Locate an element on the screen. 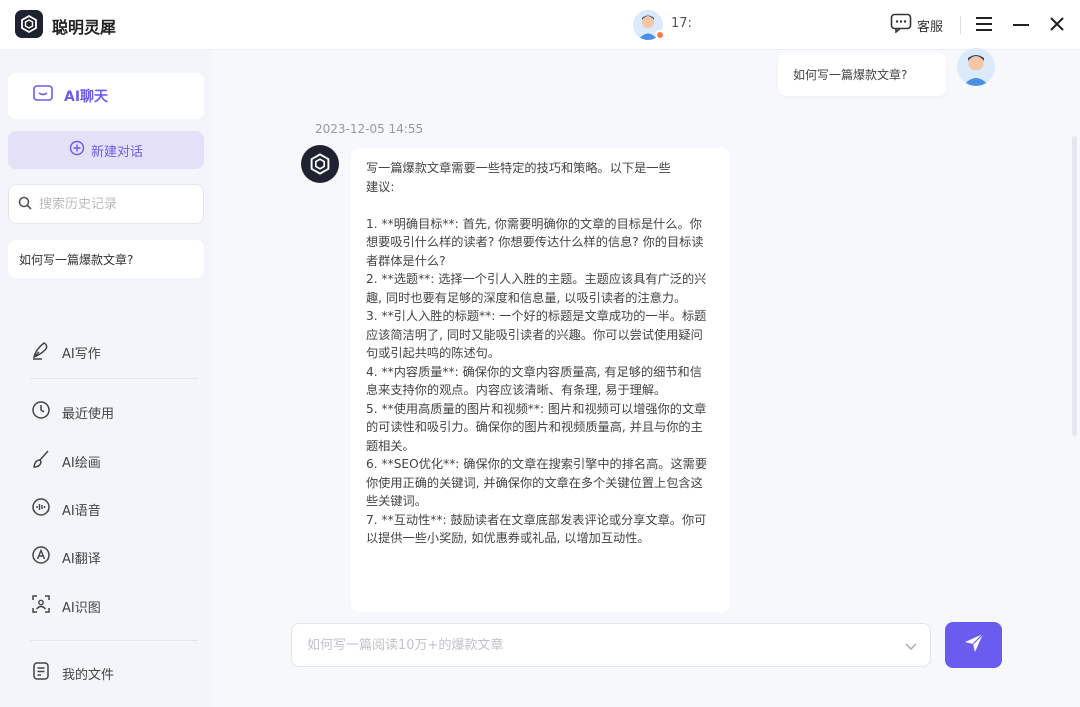 The width and height of the screenshot is (1080, 707). nav-label: 最近使用 is located at coordinates (88, 414).